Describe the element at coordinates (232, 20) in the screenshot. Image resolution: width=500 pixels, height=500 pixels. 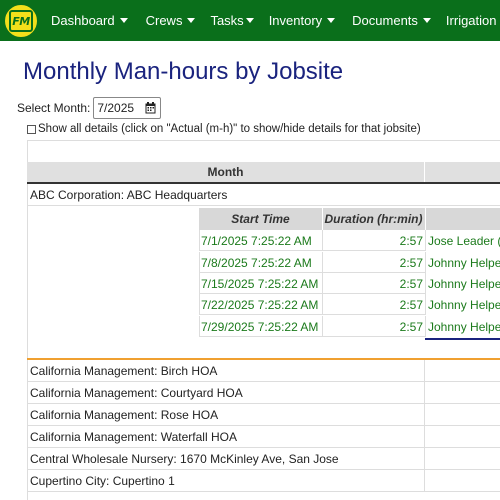
I see `nav-tasks: Tasks` at that location.